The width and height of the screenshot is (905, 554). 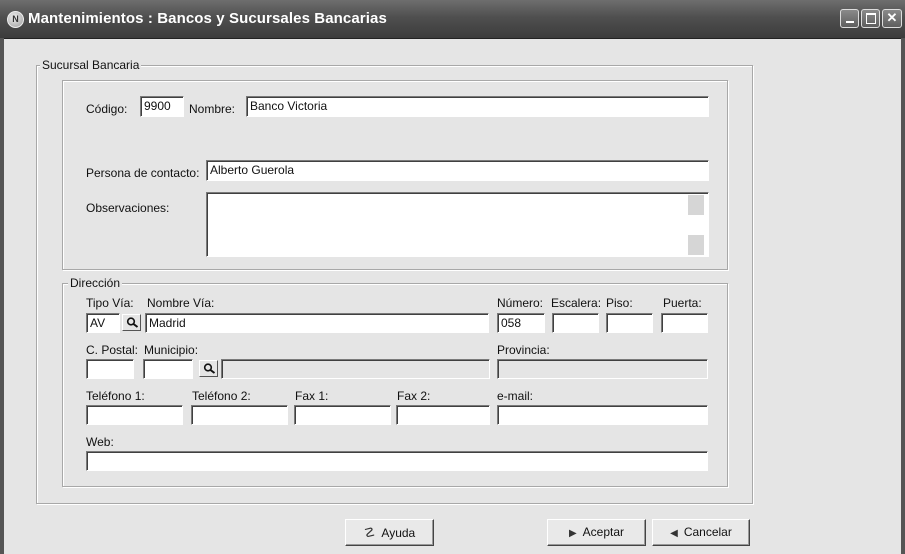 I want to click on municipio-code-field, so click(x=168, y=369).